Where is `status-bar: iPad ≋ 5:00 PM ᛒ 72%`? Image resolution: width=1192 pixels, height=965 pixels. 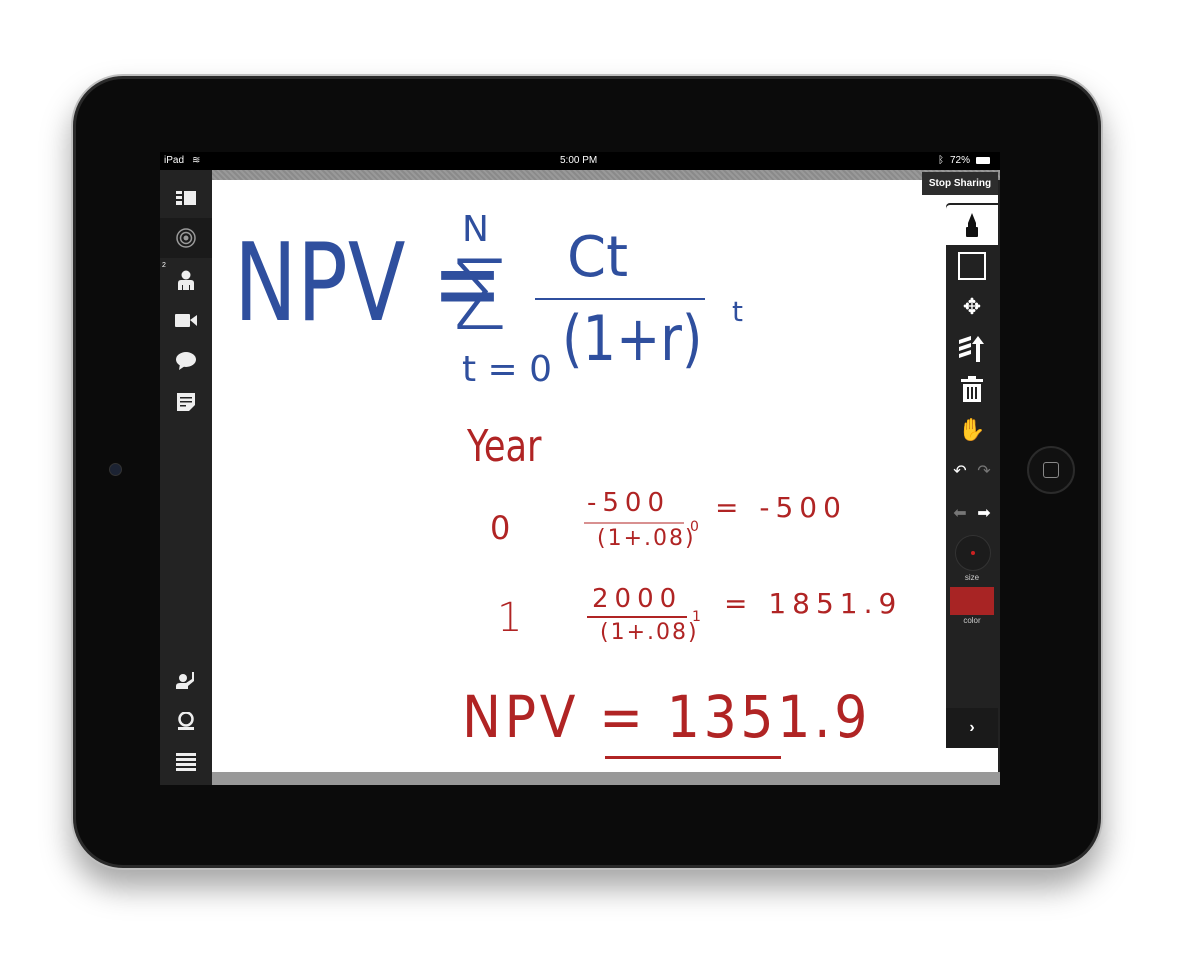
status-bar: iPad ≋ 5:00 PM ᛒ 72% is located at coordinates (580, 161).